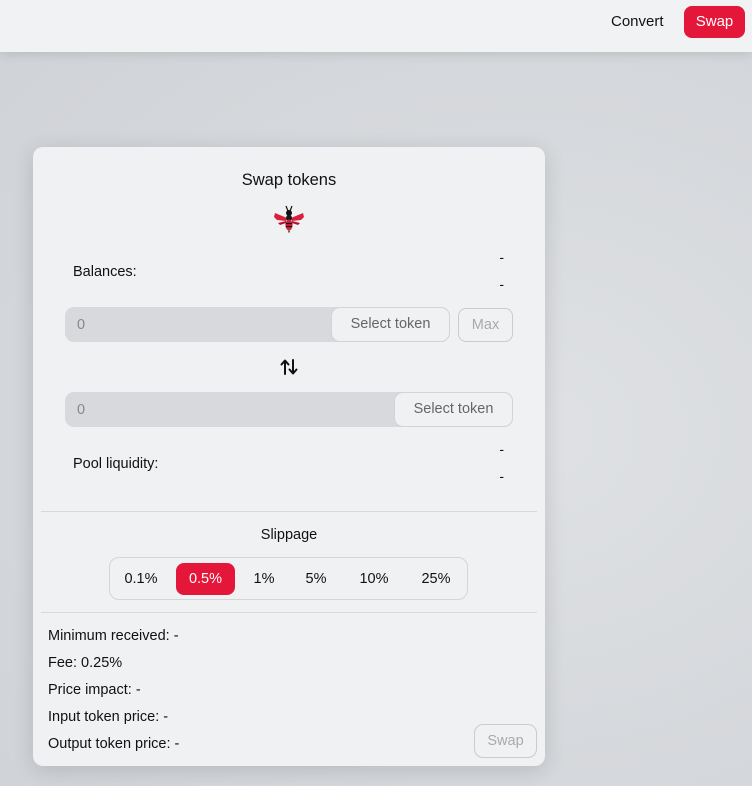  What do you see at coordinates (116, 464) in the screenshot?
I see `pool-liquidity-label: Pool liquidity:` at bounding box center [116, 464].